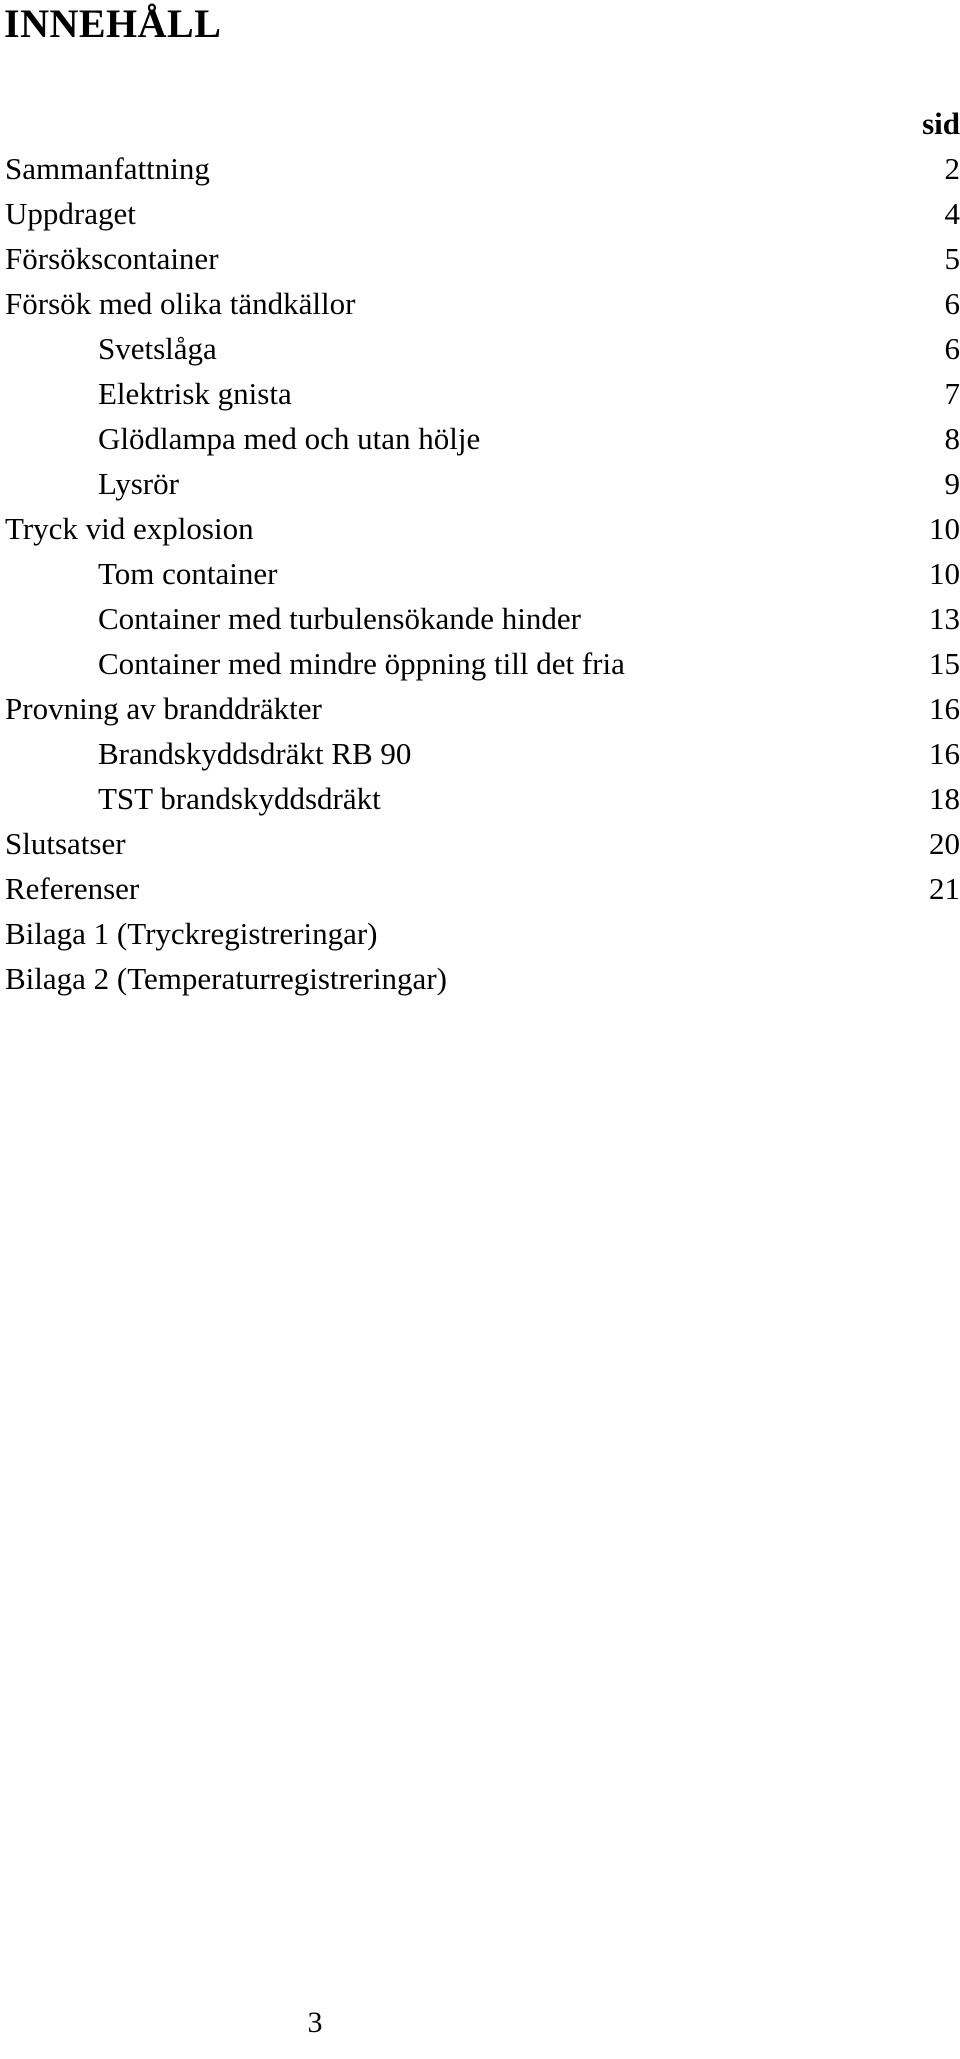 The width and height of the screenshot is (960, 2059). Describe the element at coordinates (941, 123) in the screenshot. I see `toc-column-header-sid: sid` at that location.